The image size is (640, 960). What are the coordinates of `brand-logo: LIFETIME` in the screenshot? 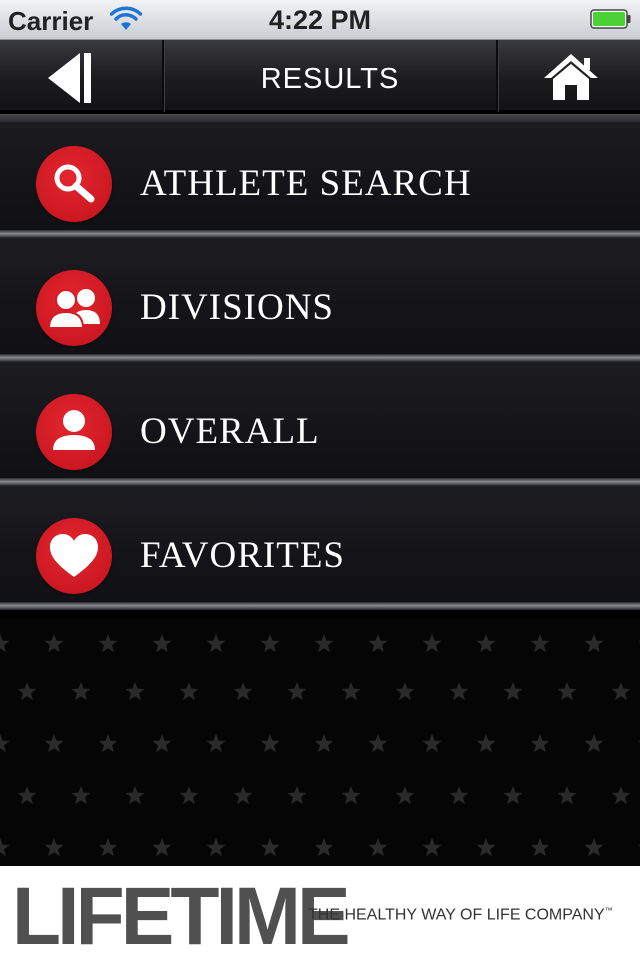 It's located at (181, 915).